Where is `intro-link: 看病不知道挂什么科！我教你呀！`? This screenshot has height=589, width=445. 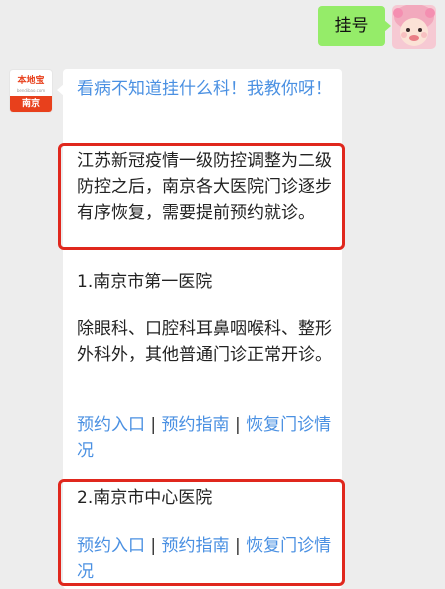
intro-link: 看病不知道挂什么科！我教你呀！ is located at coordinates (204, 89).